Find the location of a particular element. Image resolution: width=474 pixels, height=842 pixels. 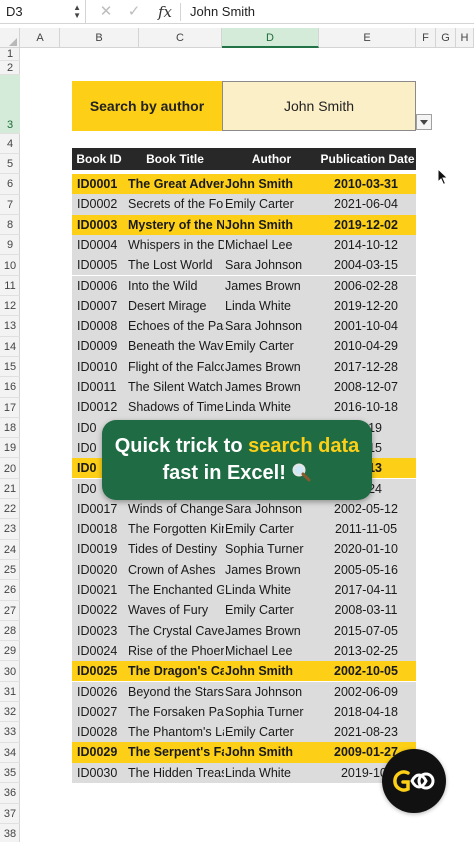

cell-book-id: ID0018 is located at coordinates (101, 529).